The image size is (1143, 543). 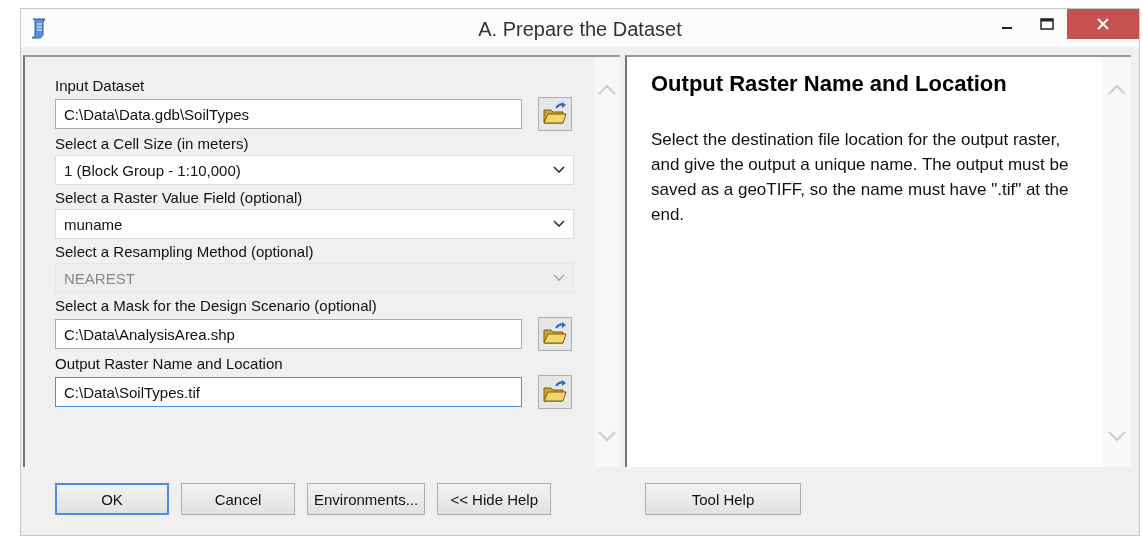 I want to click on dialog-button: OK, so click(x=112, y=499).